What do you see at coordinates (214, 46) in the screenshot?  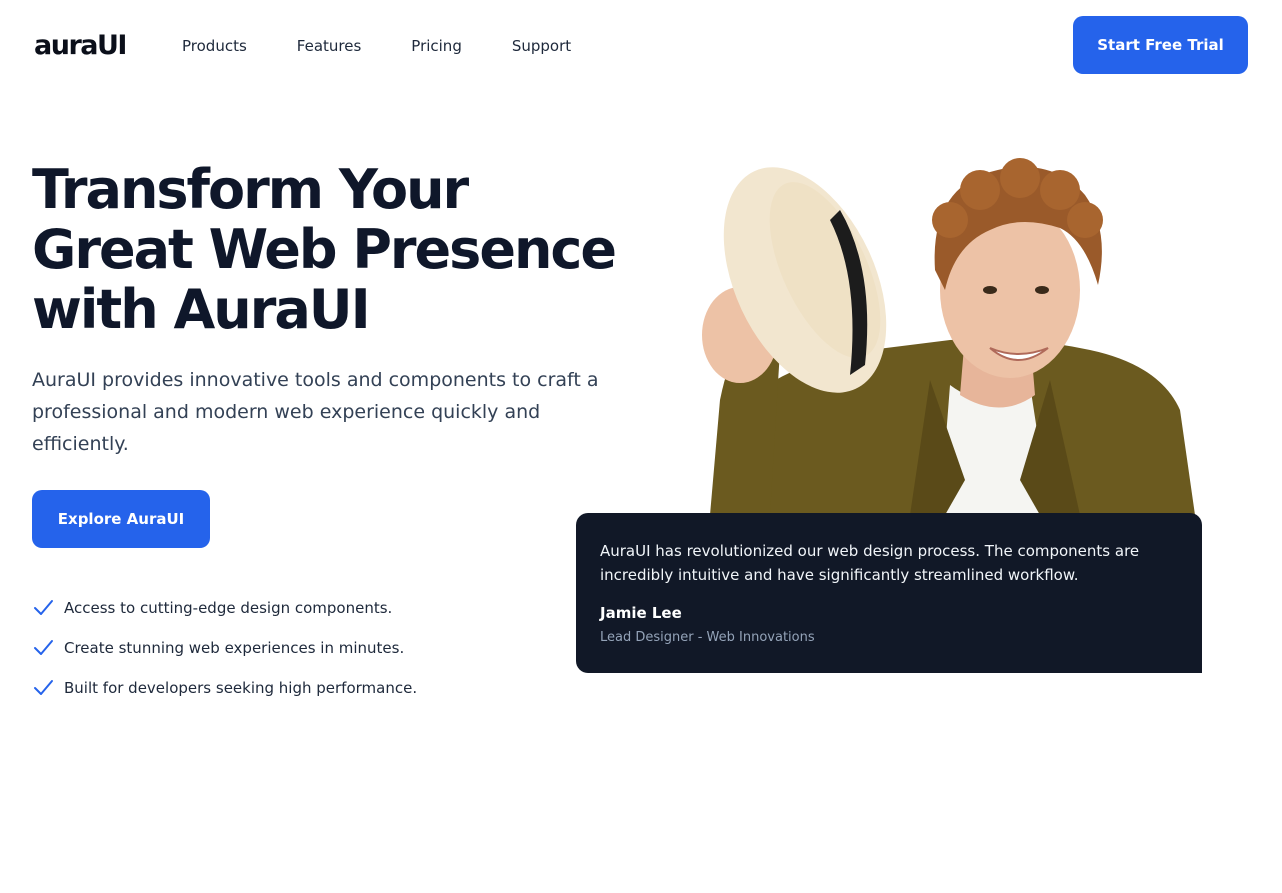 I see `nav-products: Products` at bounding box center [214, 46].